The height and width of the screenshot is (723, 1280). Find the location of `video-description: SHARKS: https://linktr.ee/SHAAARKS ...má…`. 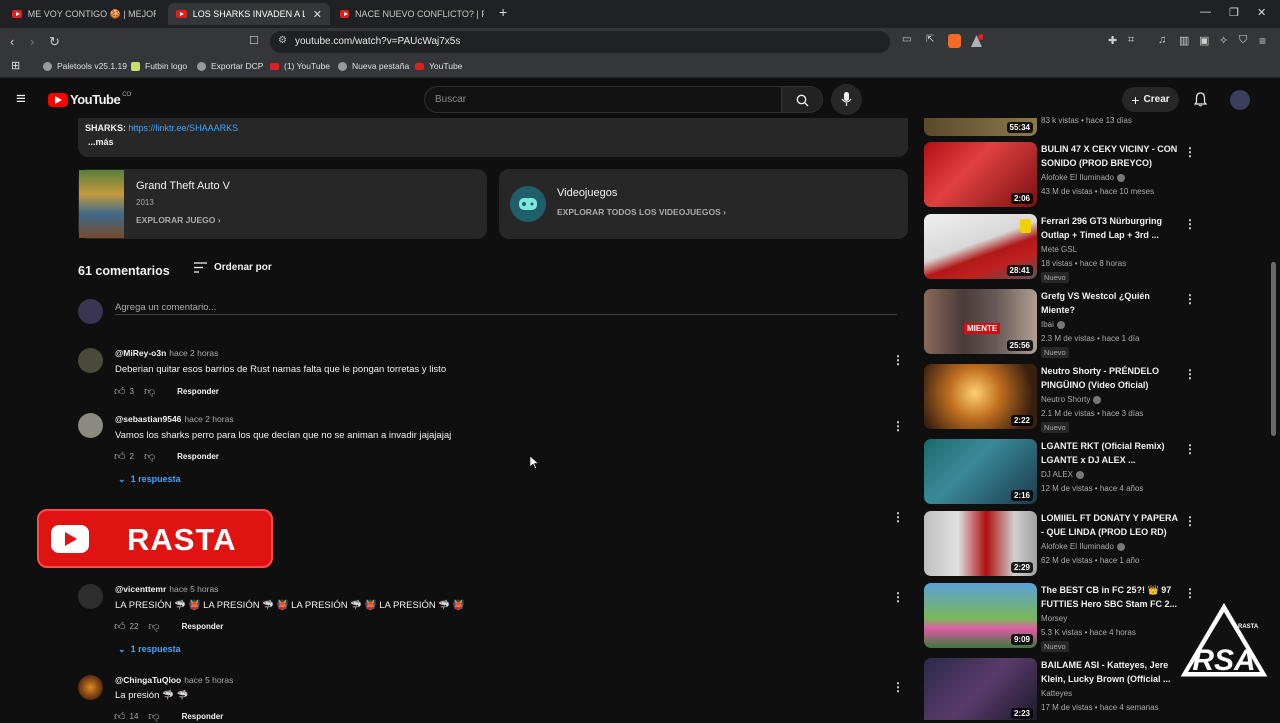

video-description: SHARKS: https://linktr.ee/SHAAARKS ...má… is located at coordinates (493, 137).